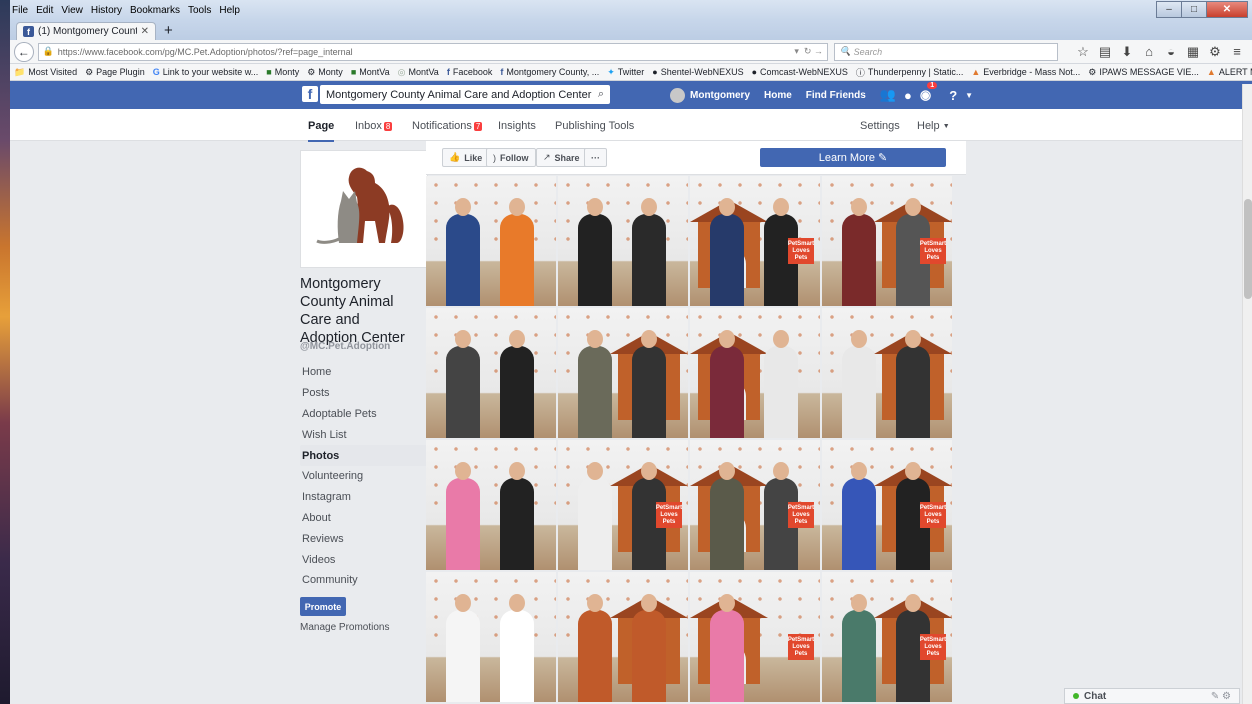 The width and height of the screenshot is (1252, 704). Describe the element at coordinates (625, 72) in the screenshot. I see `bookmark-item: ✦ Twitter` at that location.